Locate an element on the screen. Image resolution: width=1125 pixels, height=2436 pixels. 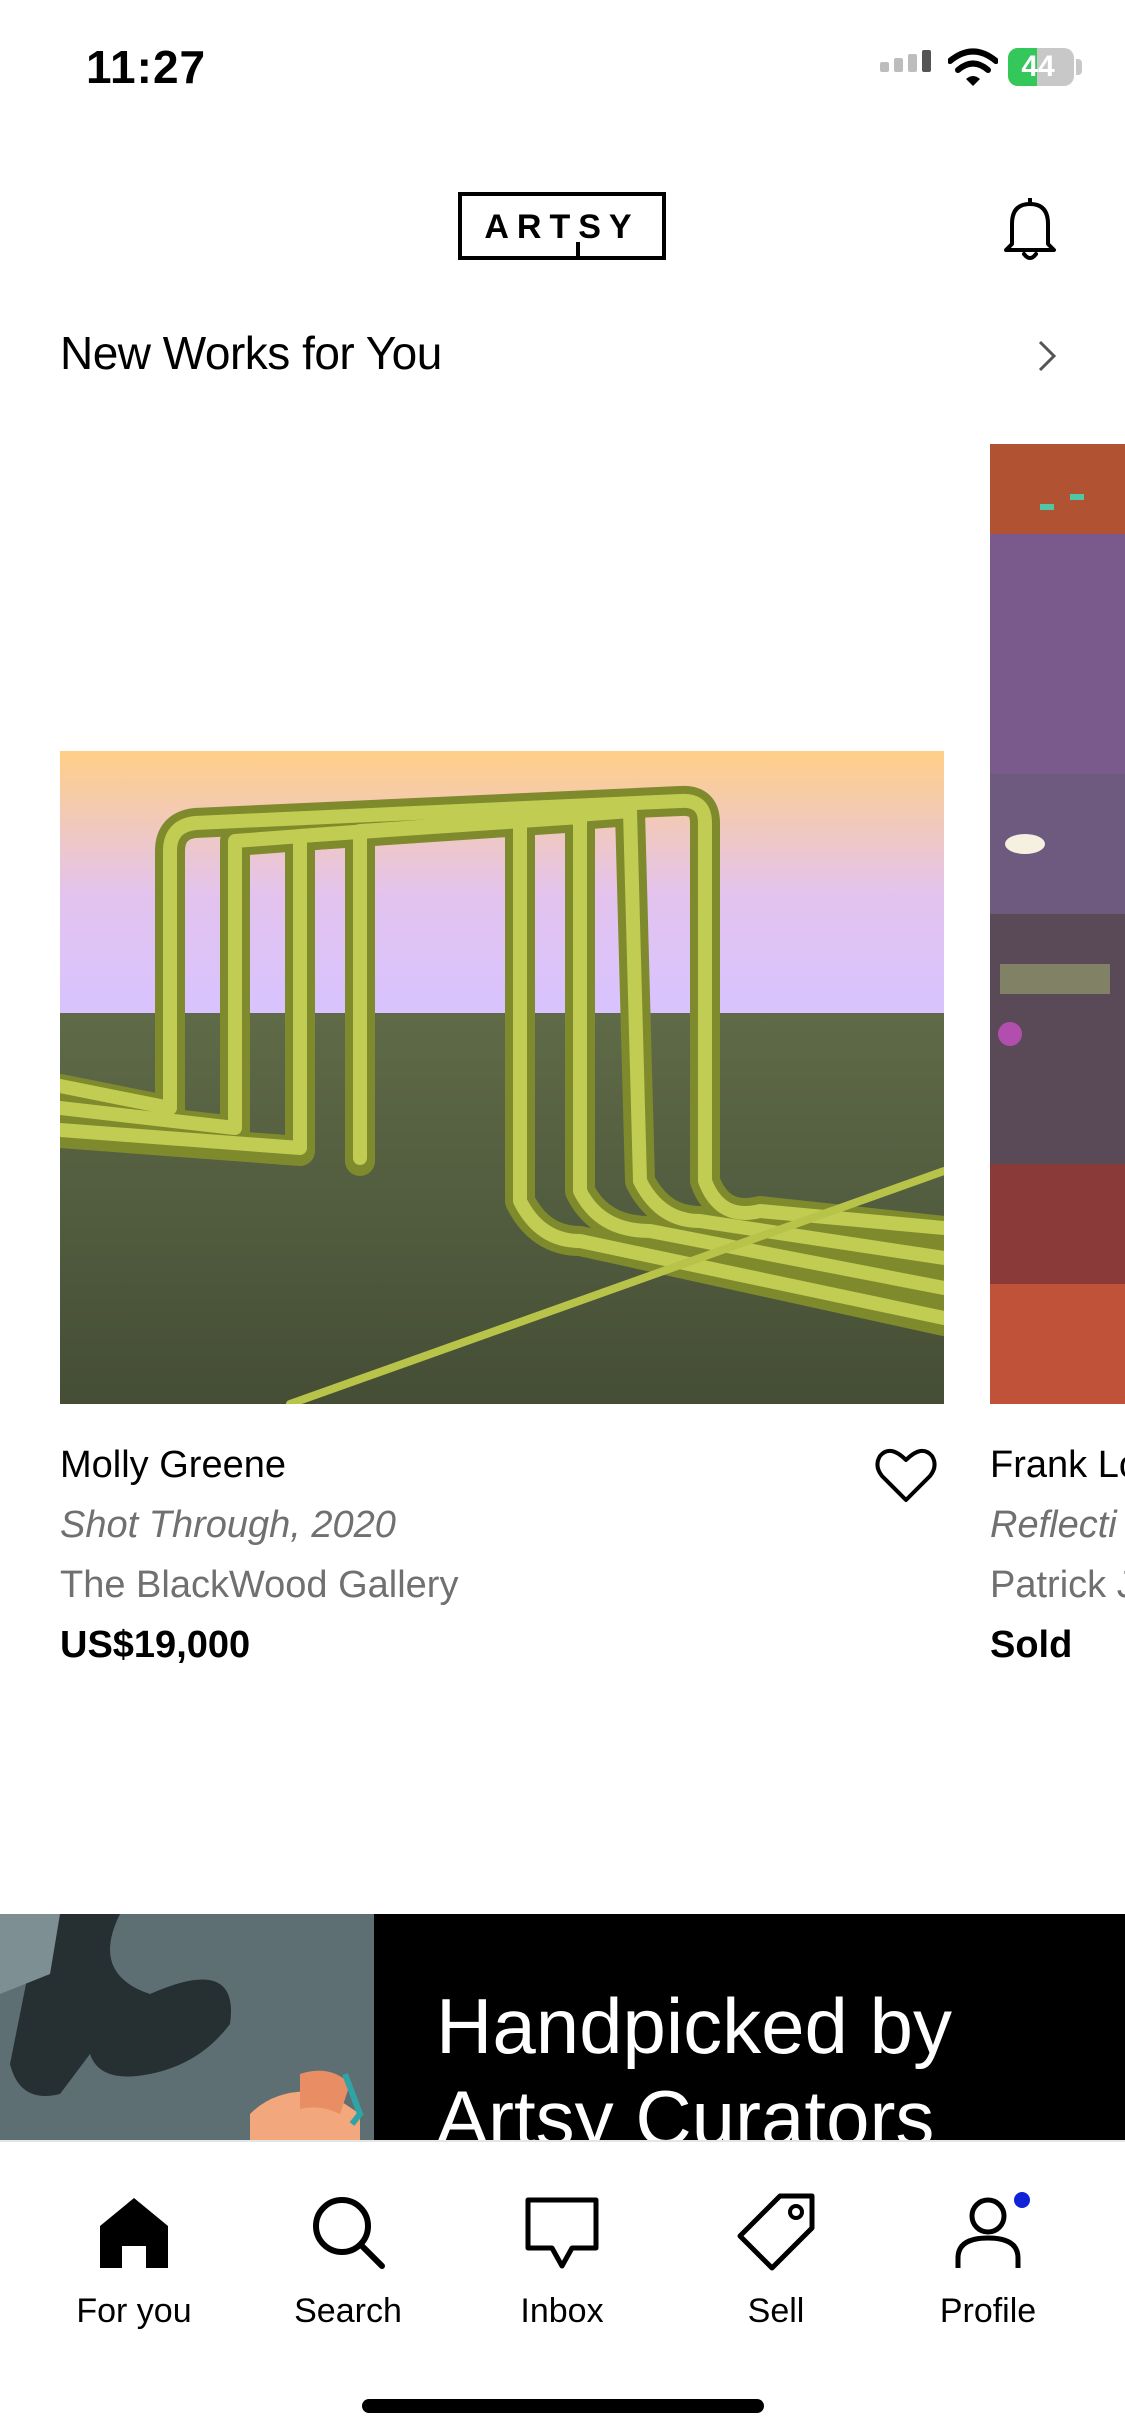
promo-text: Handpicked by Artsy Curators is located at coordinates (694, 2060).